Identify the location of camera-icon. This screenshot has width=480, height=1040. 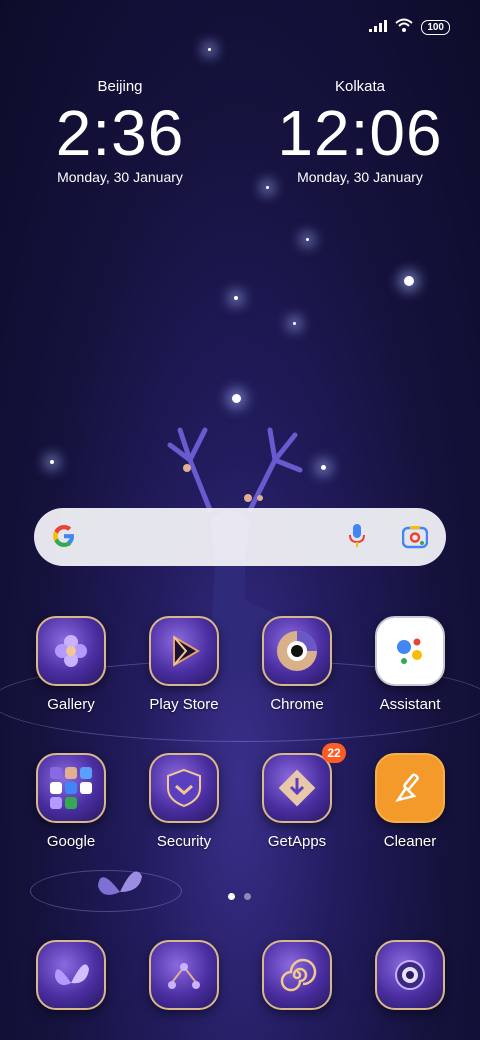
(410, 975).